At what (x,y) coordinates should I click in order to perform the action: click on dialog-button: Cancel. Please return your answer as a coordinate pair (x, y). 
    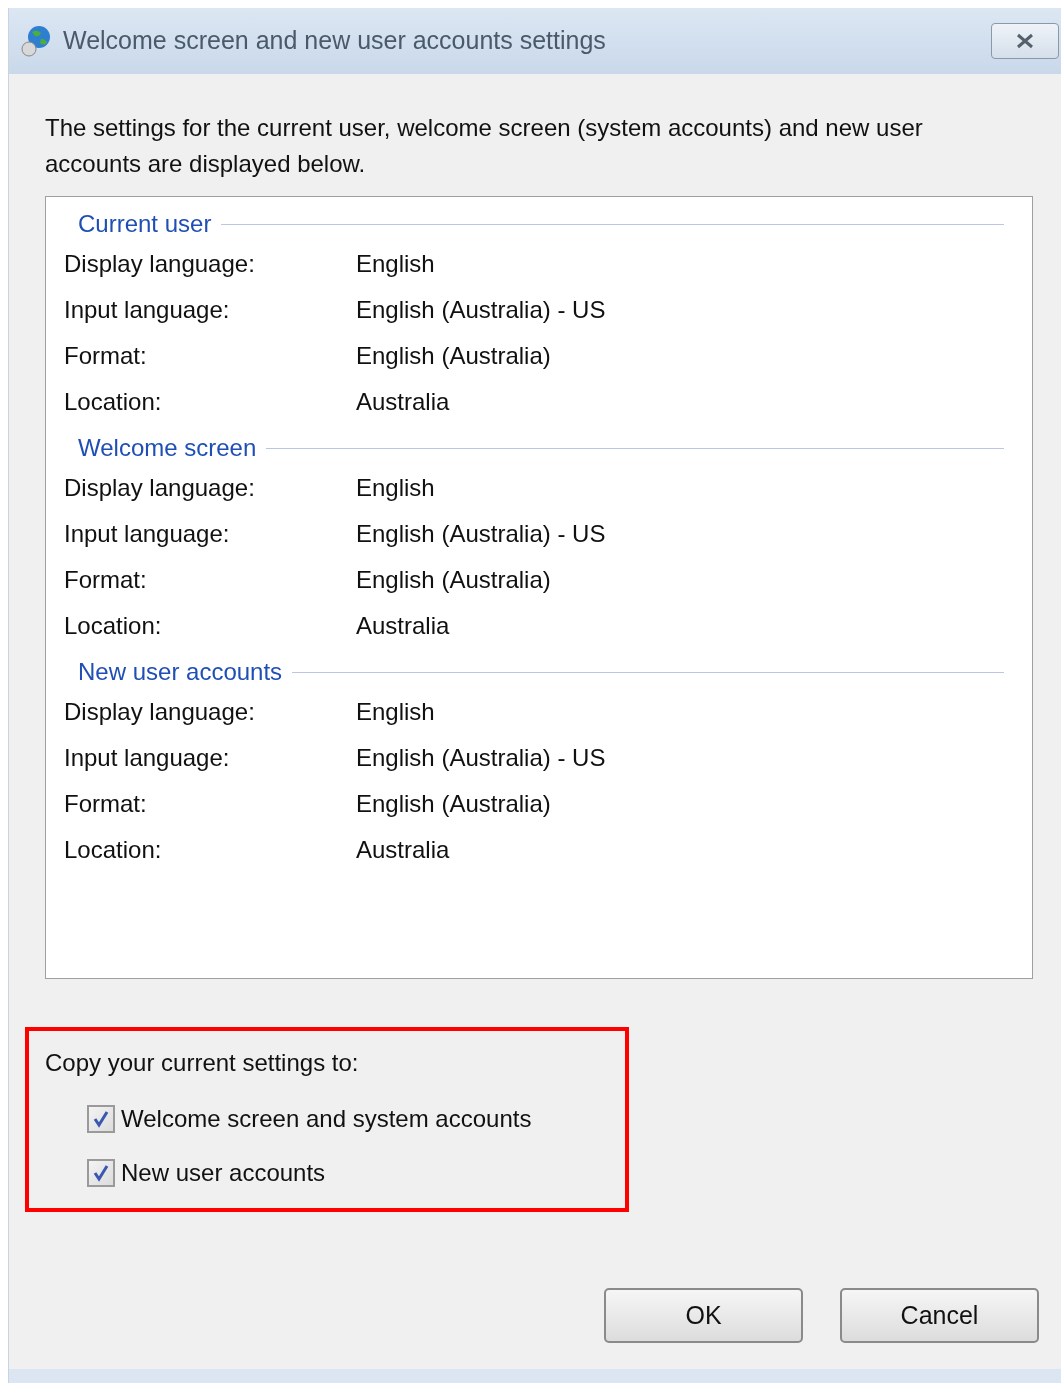
    Looking at the image, I should click on (939, 1315).